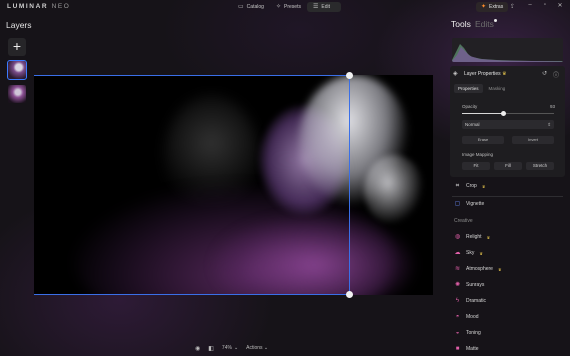 This screenshot has height=356, width=570. What do you see at coordinates (17, 47) in the screenshot?
I see `add-layer-button: +` at bounding box center [17, 47].